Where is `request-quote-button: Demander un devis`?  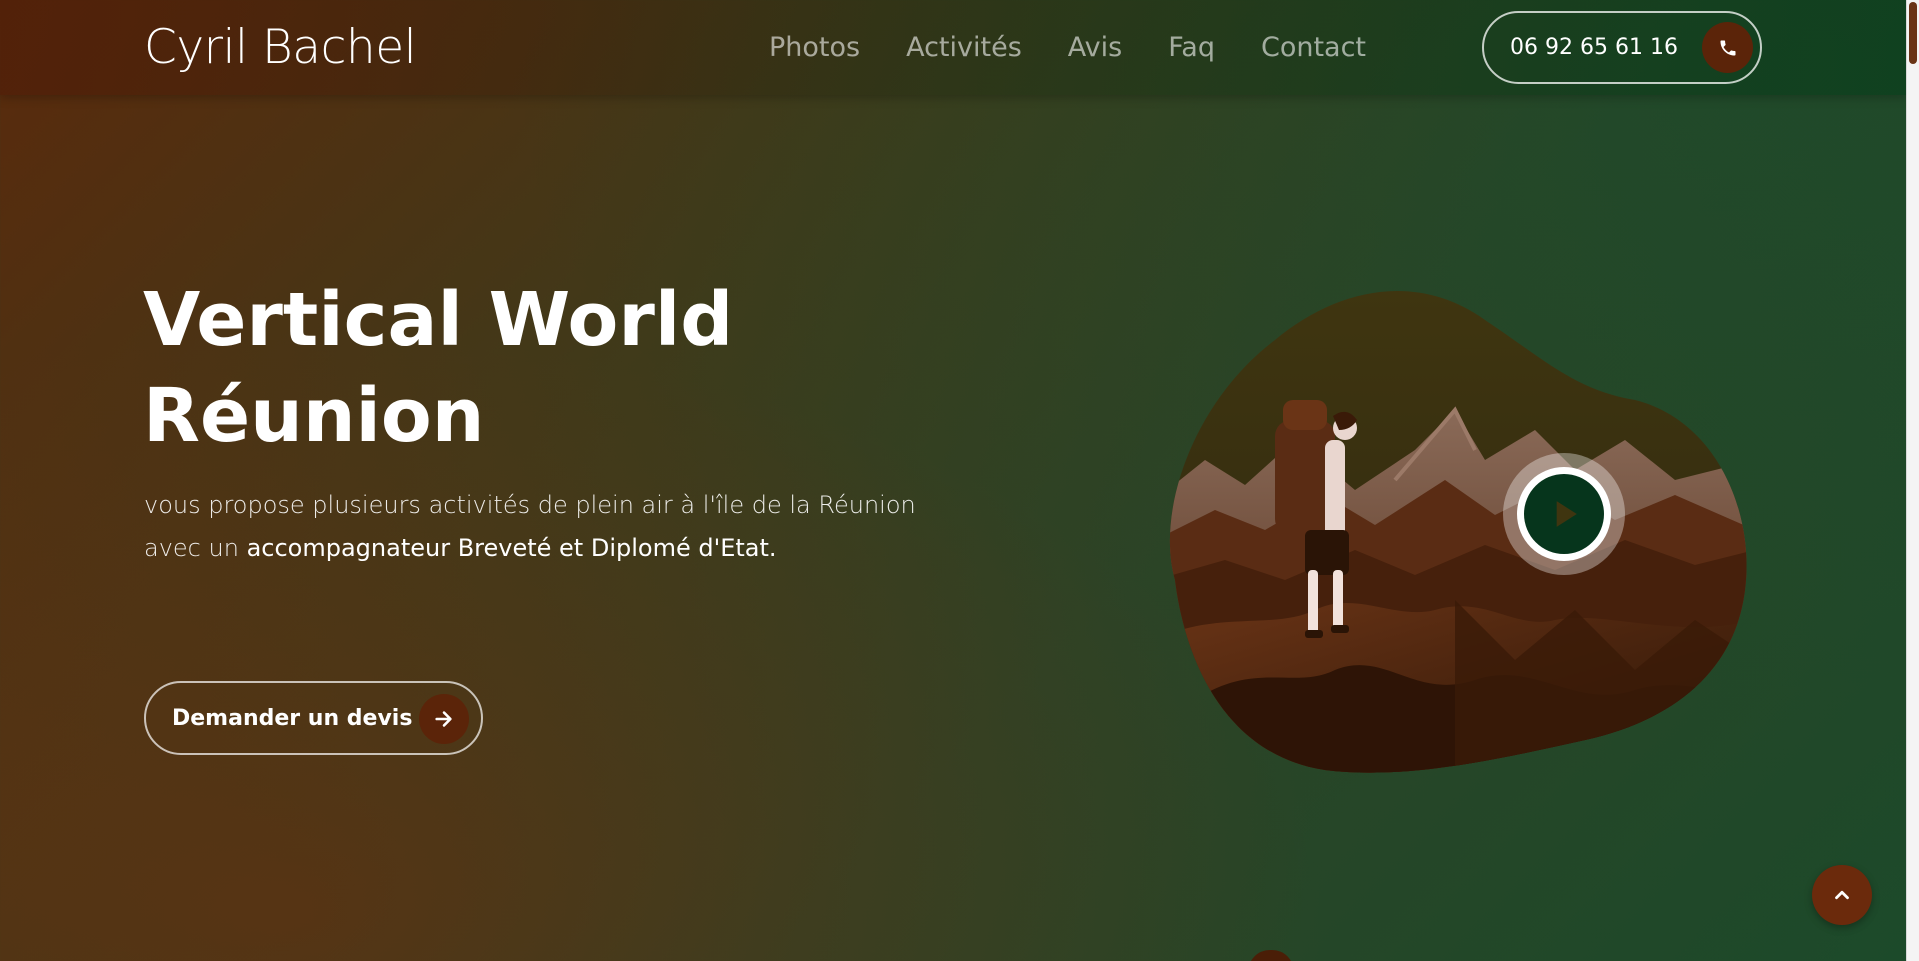 request-quote-button: Demander un devis is located at coordinates (313, 718).